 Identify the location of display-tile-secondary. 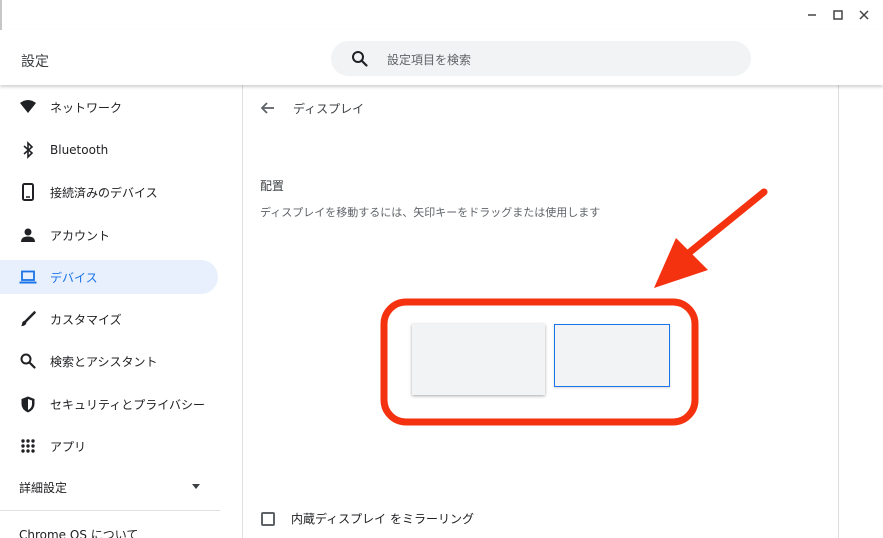
(612, 355).